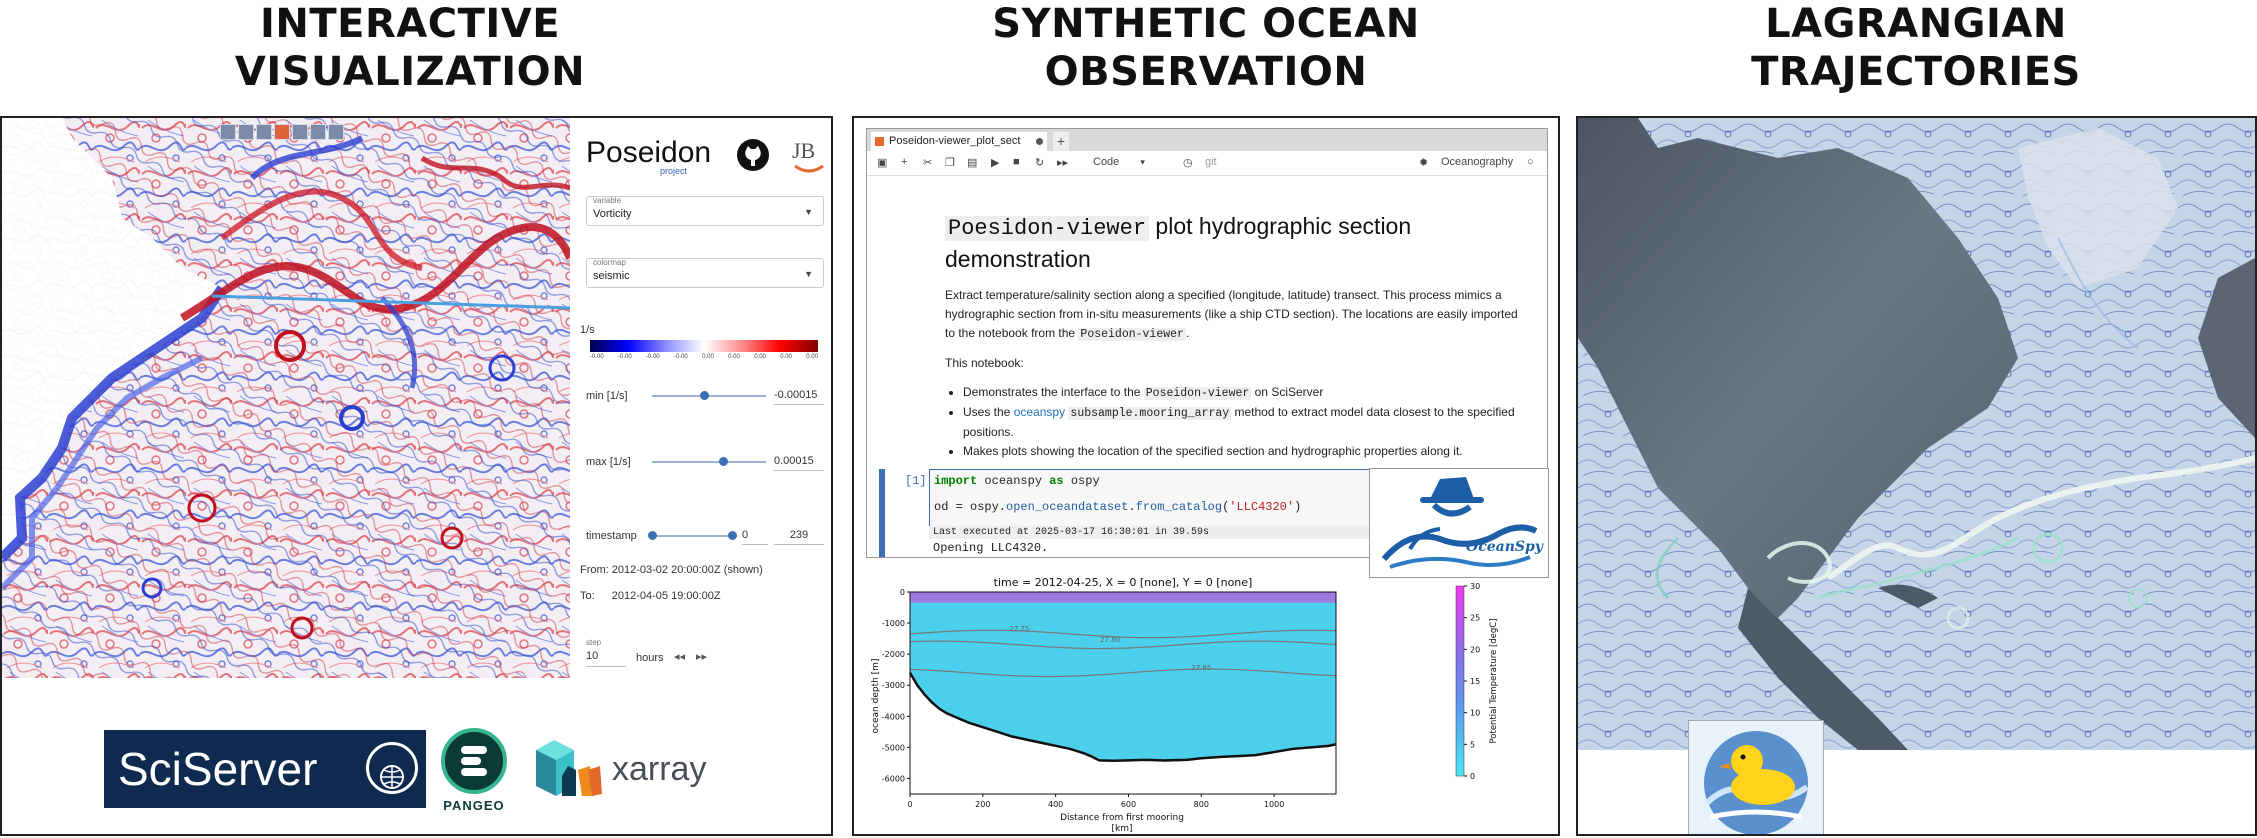 Image resolution: width=2257 pixels, height=838 pixels. I want to click on max-value-input: 0.00015, so click(799, 461).